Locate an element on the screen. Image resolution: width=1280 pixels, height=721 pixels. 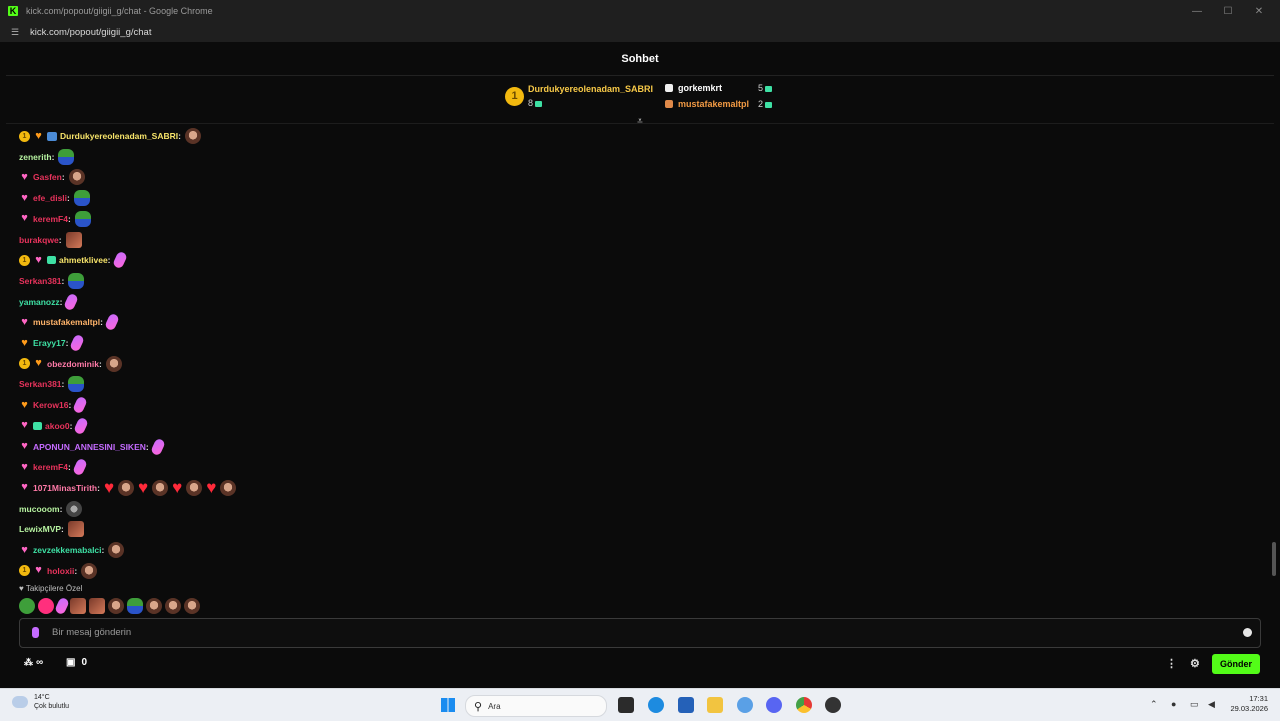
feather-emote-icon is located at coordinates (62, 606).